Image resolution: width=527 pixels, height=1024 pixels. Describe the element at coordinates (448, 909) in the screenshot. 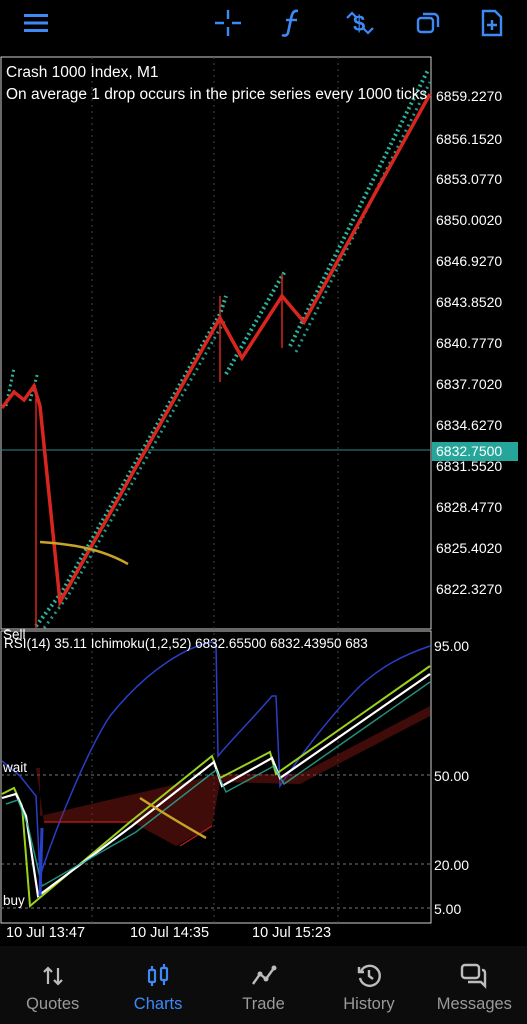

I see `indicator-level: 5.00` at that location.